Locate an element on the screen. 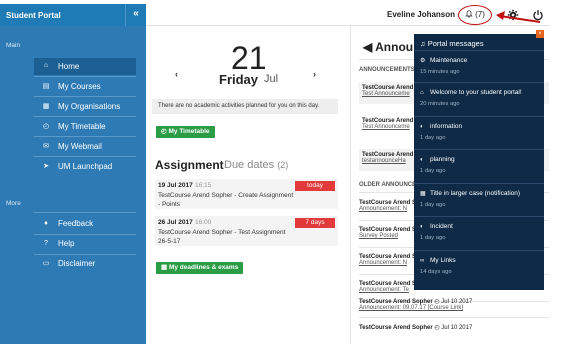 The image size is (586, 360). message-time: 15 minutes ago is located at coordinates (440, 72).